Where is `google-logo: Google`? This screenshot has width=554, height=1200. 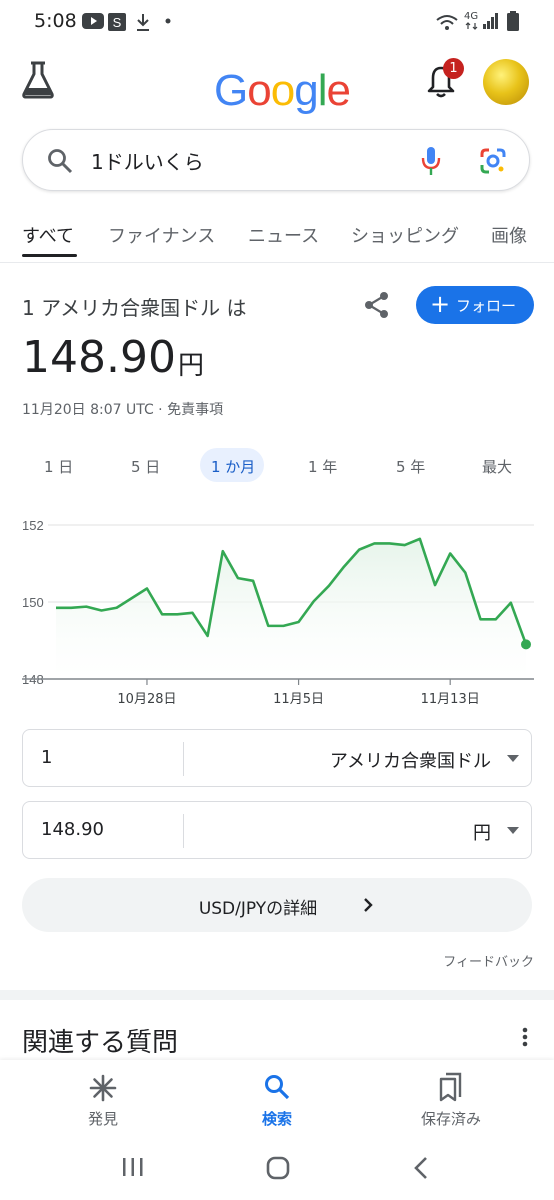 google-logo: Google is located at coordinates (282, 91).